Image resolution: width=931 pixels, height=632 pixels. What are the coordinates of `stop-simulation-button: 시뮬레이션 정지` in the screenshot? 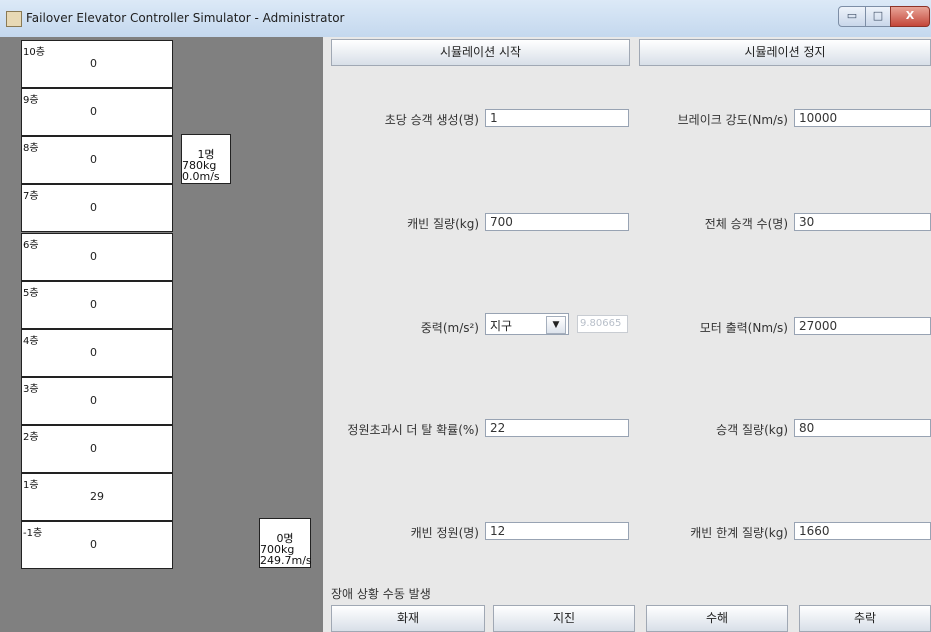 It's located at (785, 52).